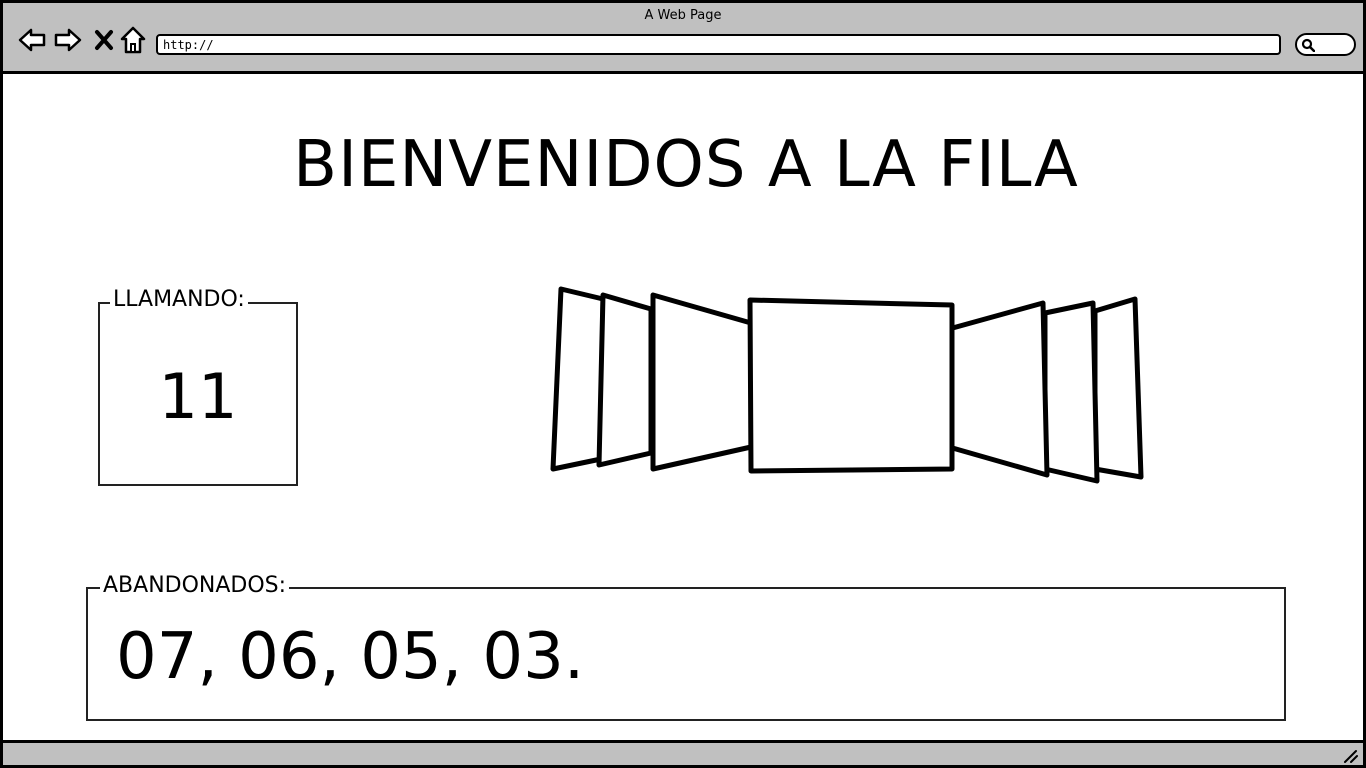 Image resolution: width=1366 pixels, height=768 pixels. I want to click on page-title: BIENVENIDOS A LA FILA, so click(686, 165).